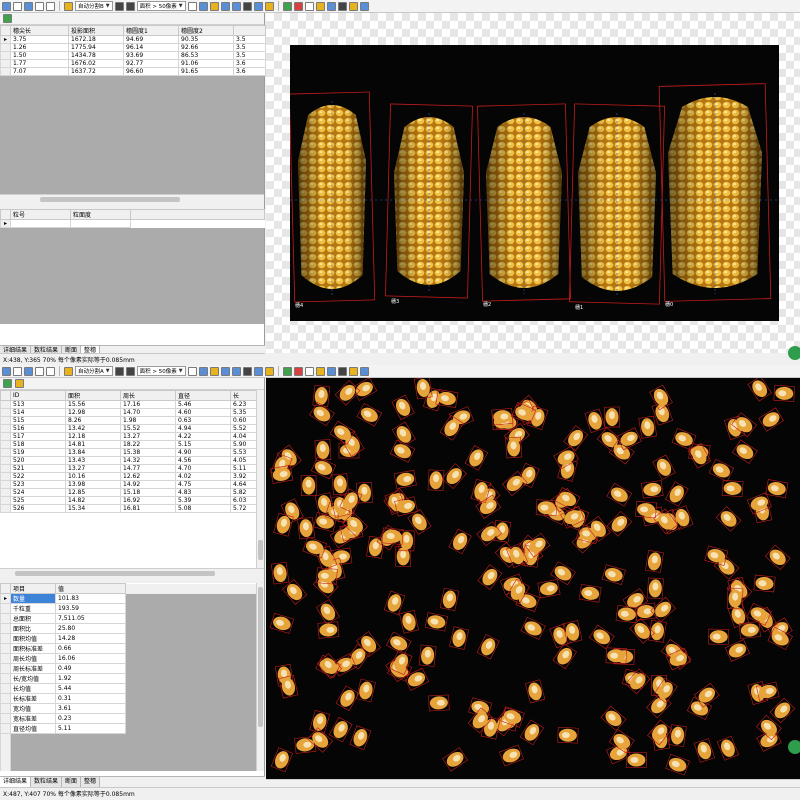 Image resolution: width=800 pixels, height=800 pixels. What do you see at coordinates (50, 6) in the screenshot?
I see `zoom-out-icon` at bounding box center [50, 6].